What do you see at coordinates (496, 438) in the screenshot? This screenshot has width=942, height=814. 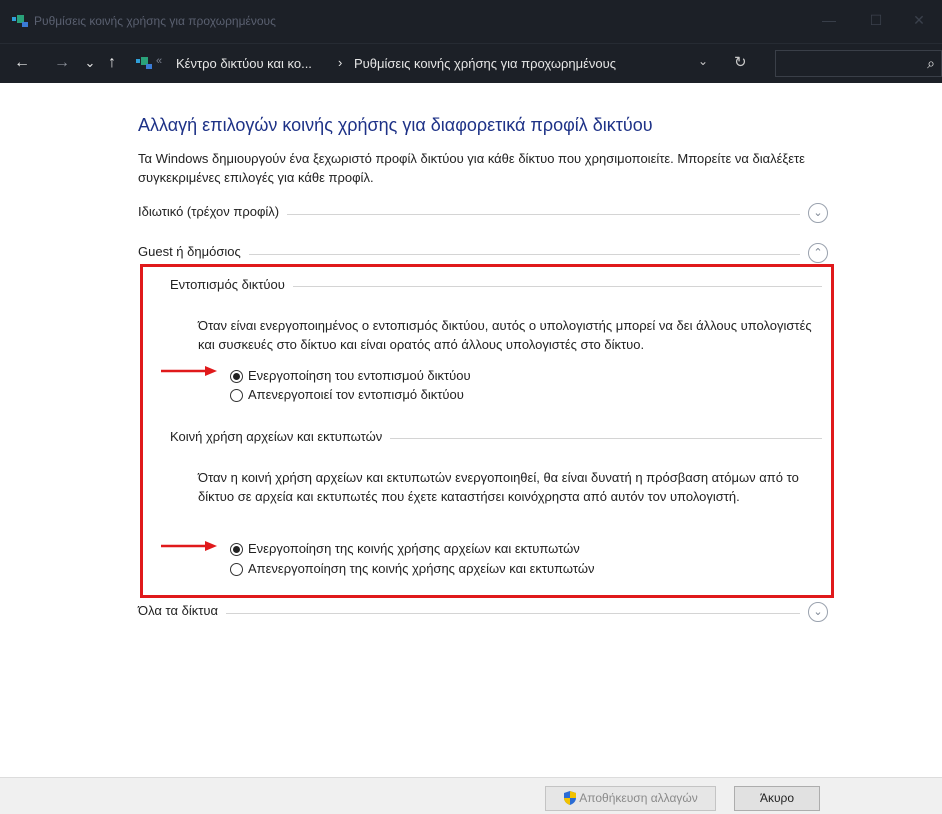 I see `file-sharing-header: Κοινή χρήση αρχείων και εκτυπωτών` at bounding box center [496, 438].